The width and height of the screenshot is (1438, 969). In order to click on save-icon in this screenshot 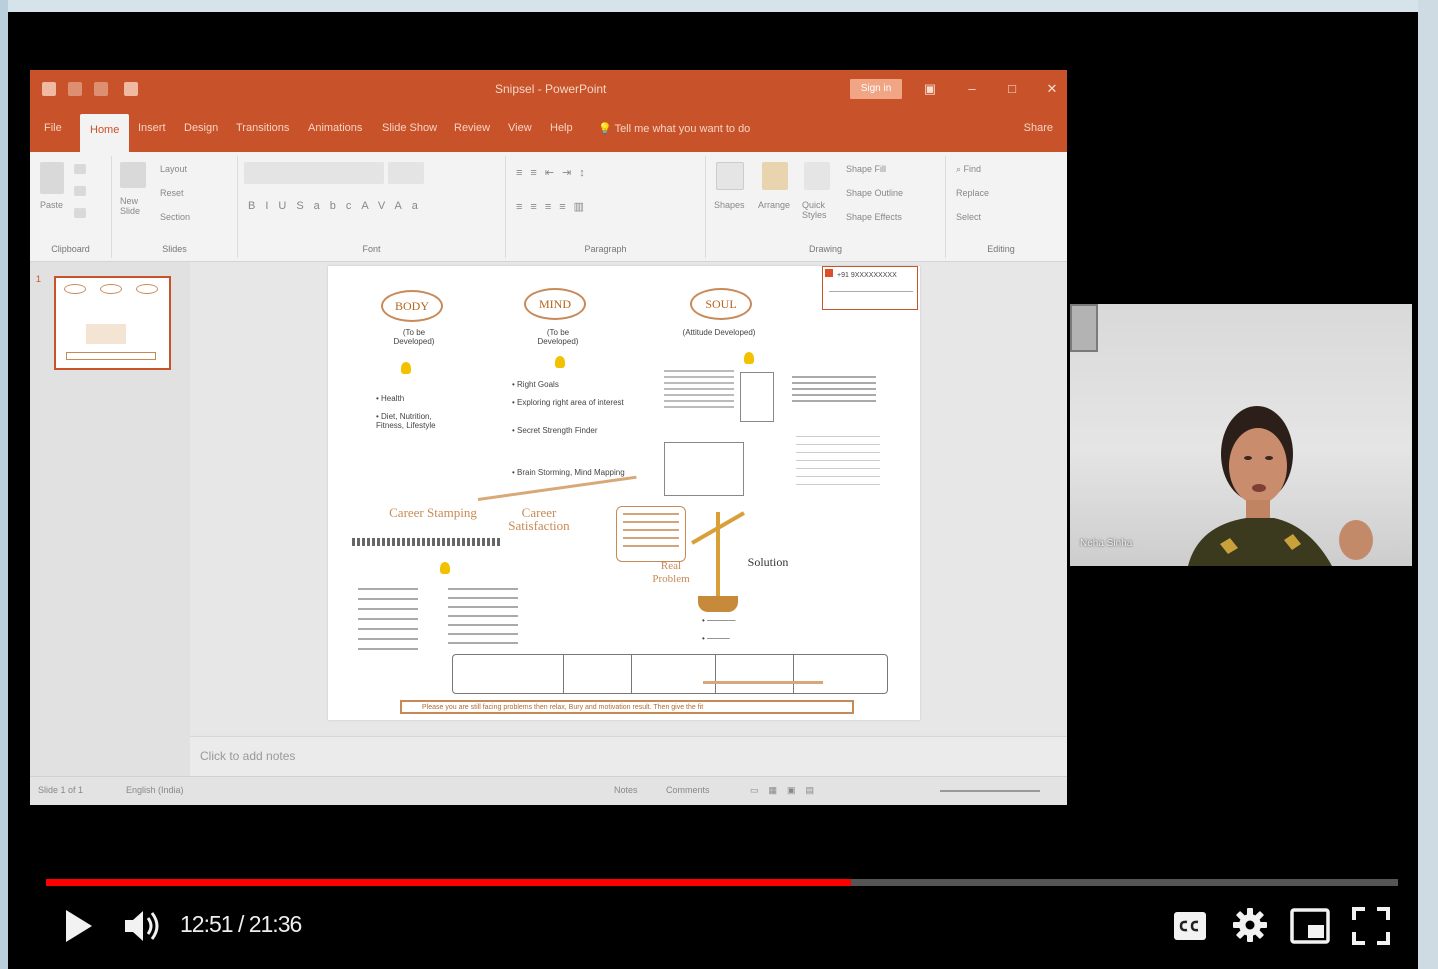, I will do `click(49, 89)`.